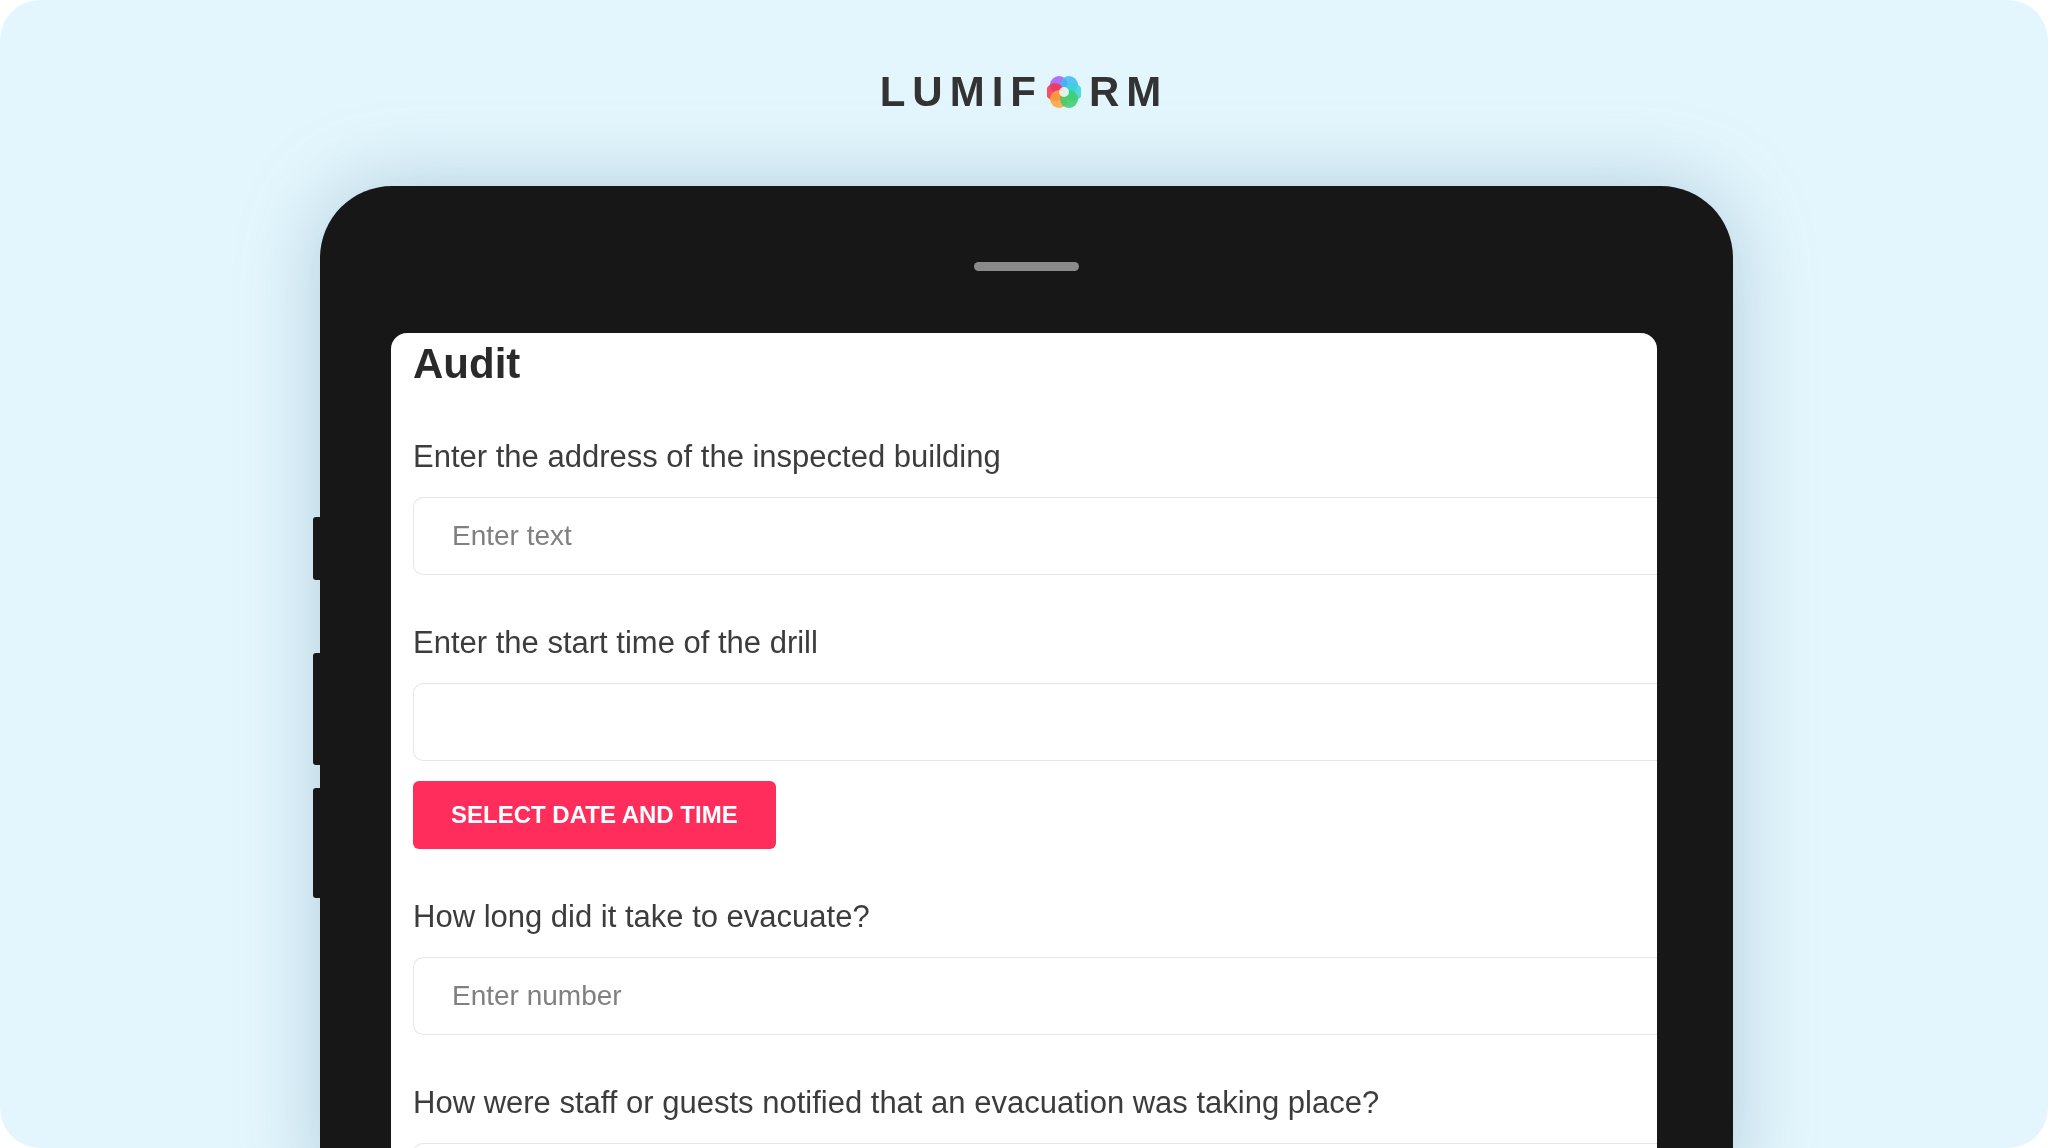 Image resolution: width=2048 pixels, height=1148 pixels. Describe the element at coordinates (1035, 722) in the screenshot. I see `input-field` at that location.